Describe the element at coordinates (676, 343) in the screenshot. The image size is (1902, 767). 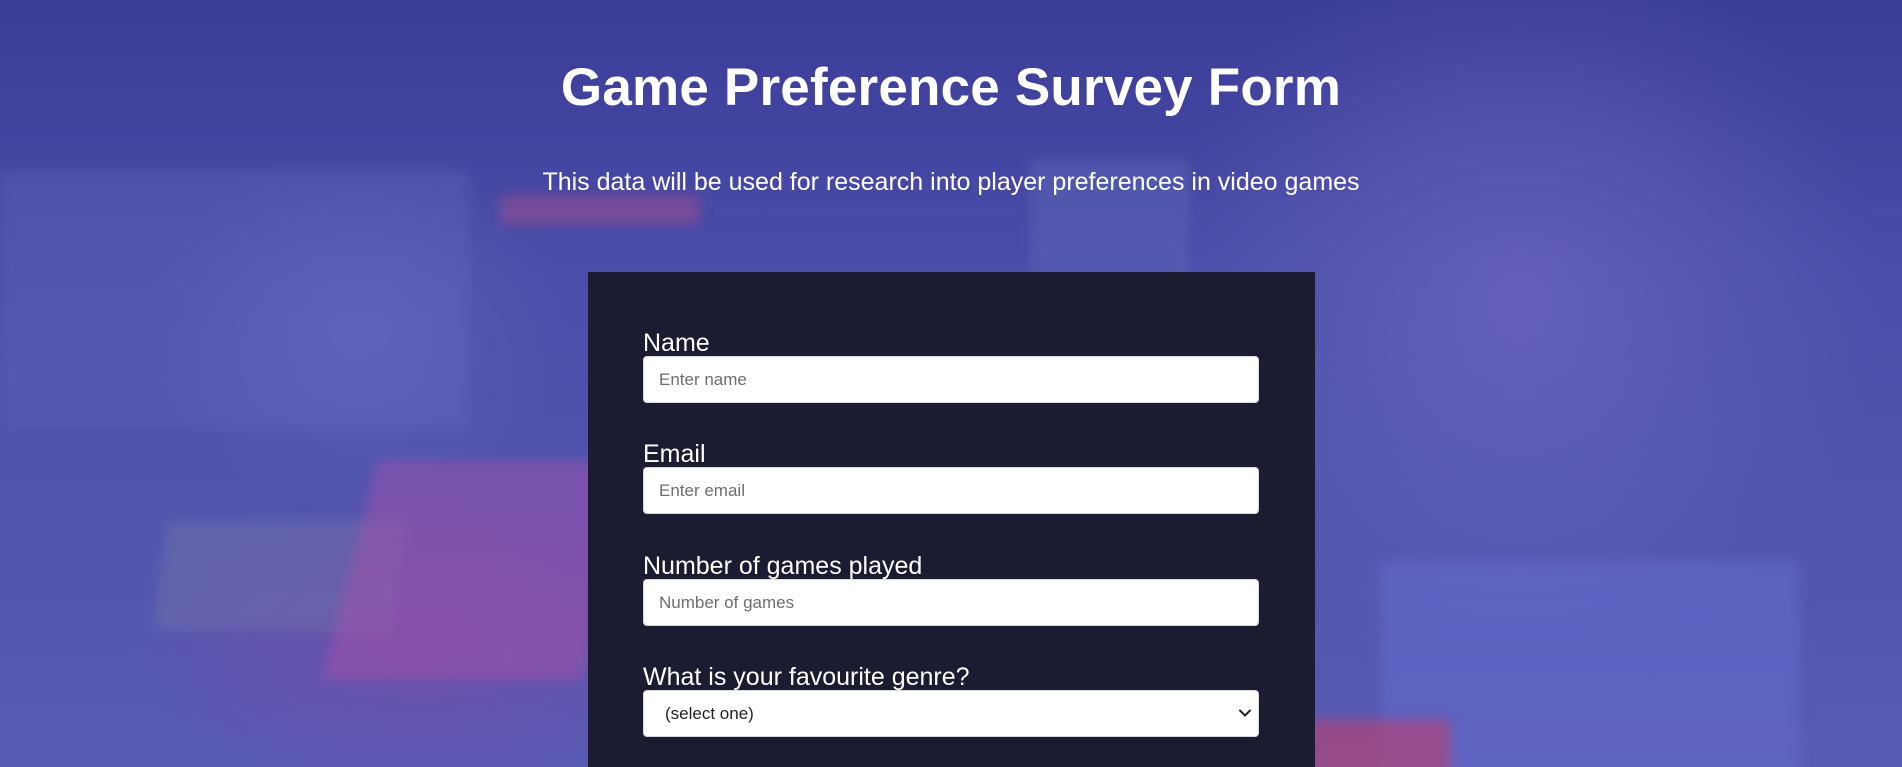
I see `name-label: Name` at that location.